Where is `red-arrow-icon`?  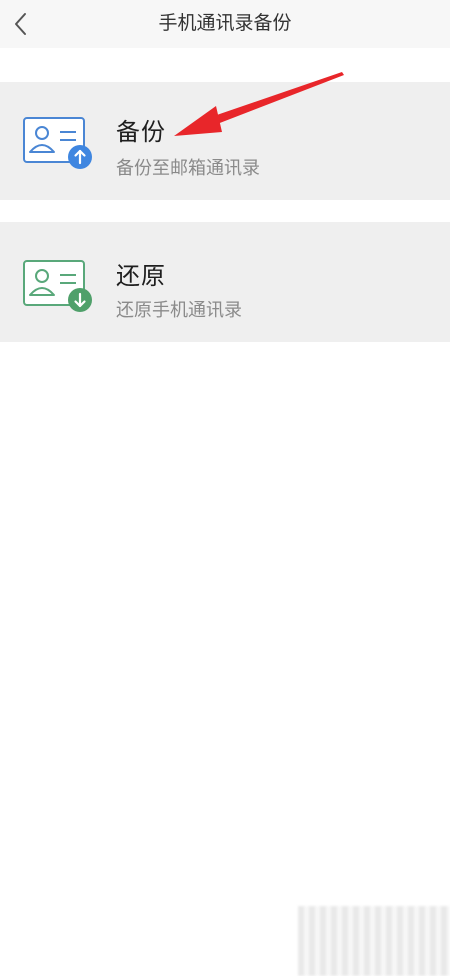
red-arrow-icon is located at coordinates (259, 104).